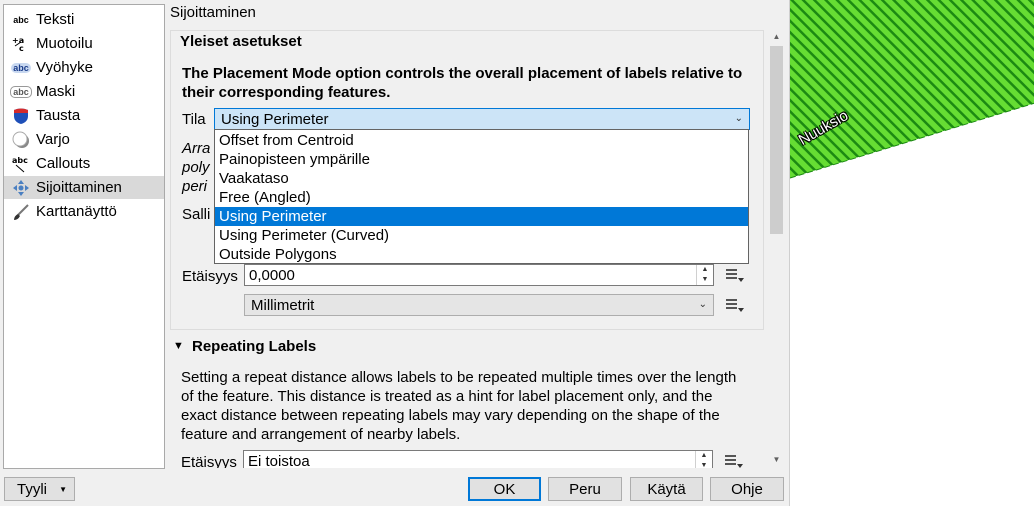 This screenshot has height=506, width=1034. What do you see at coordinates (776, 459) in the screenshot?
I see `scroll-down-icon: ▼` at bounding box center [776, 459].